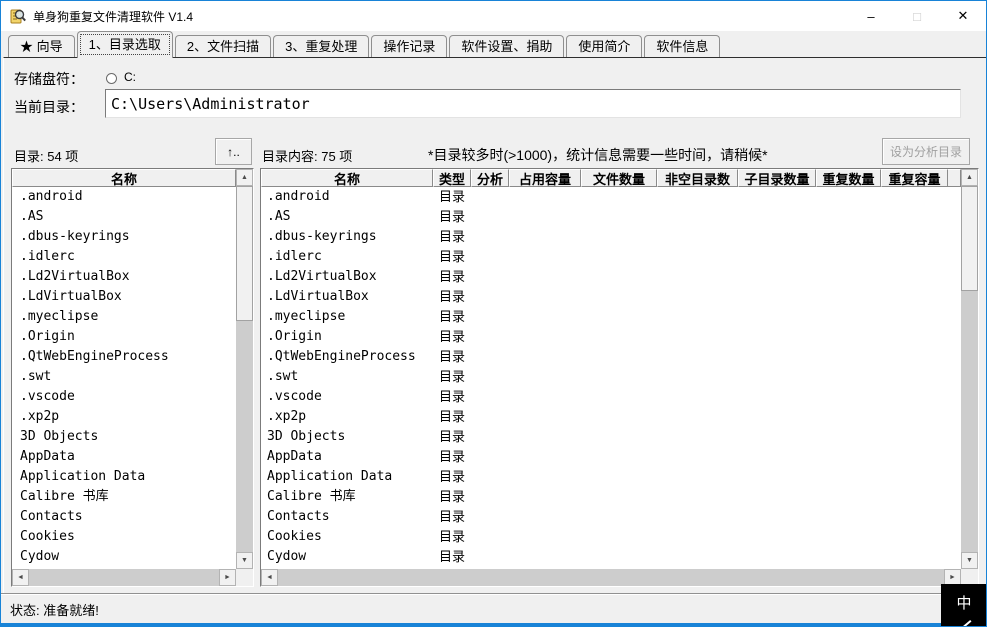  What do you see at coordinates (604, 46) in the screenshot?
I see `tab-item: 使用简介` at bounding box center [604, 46].